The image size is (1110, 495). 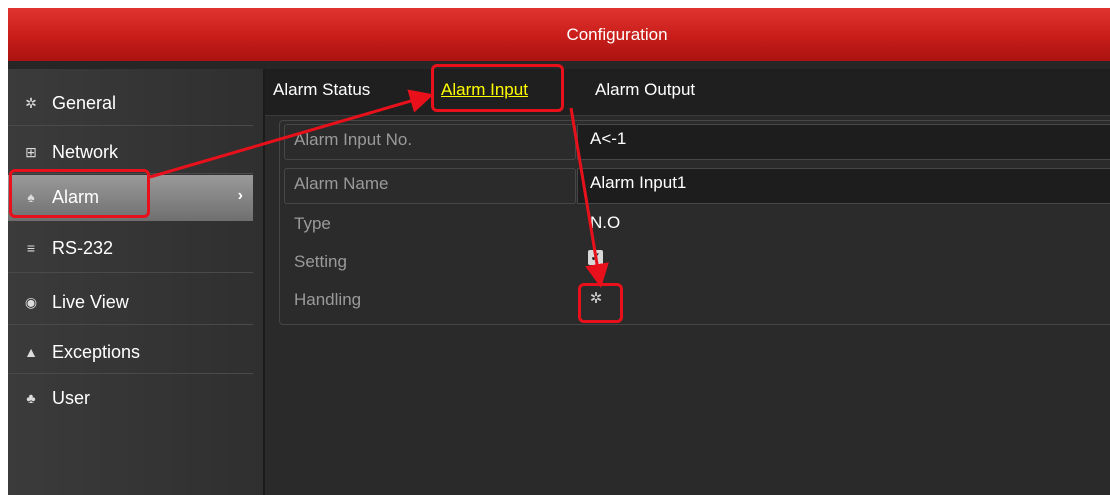 What do you see at coordinates (695, 185) in the screenshot?
I see `alarm-name-row: Alarm Name Alarm Input1` at bounding box center [695, 185].